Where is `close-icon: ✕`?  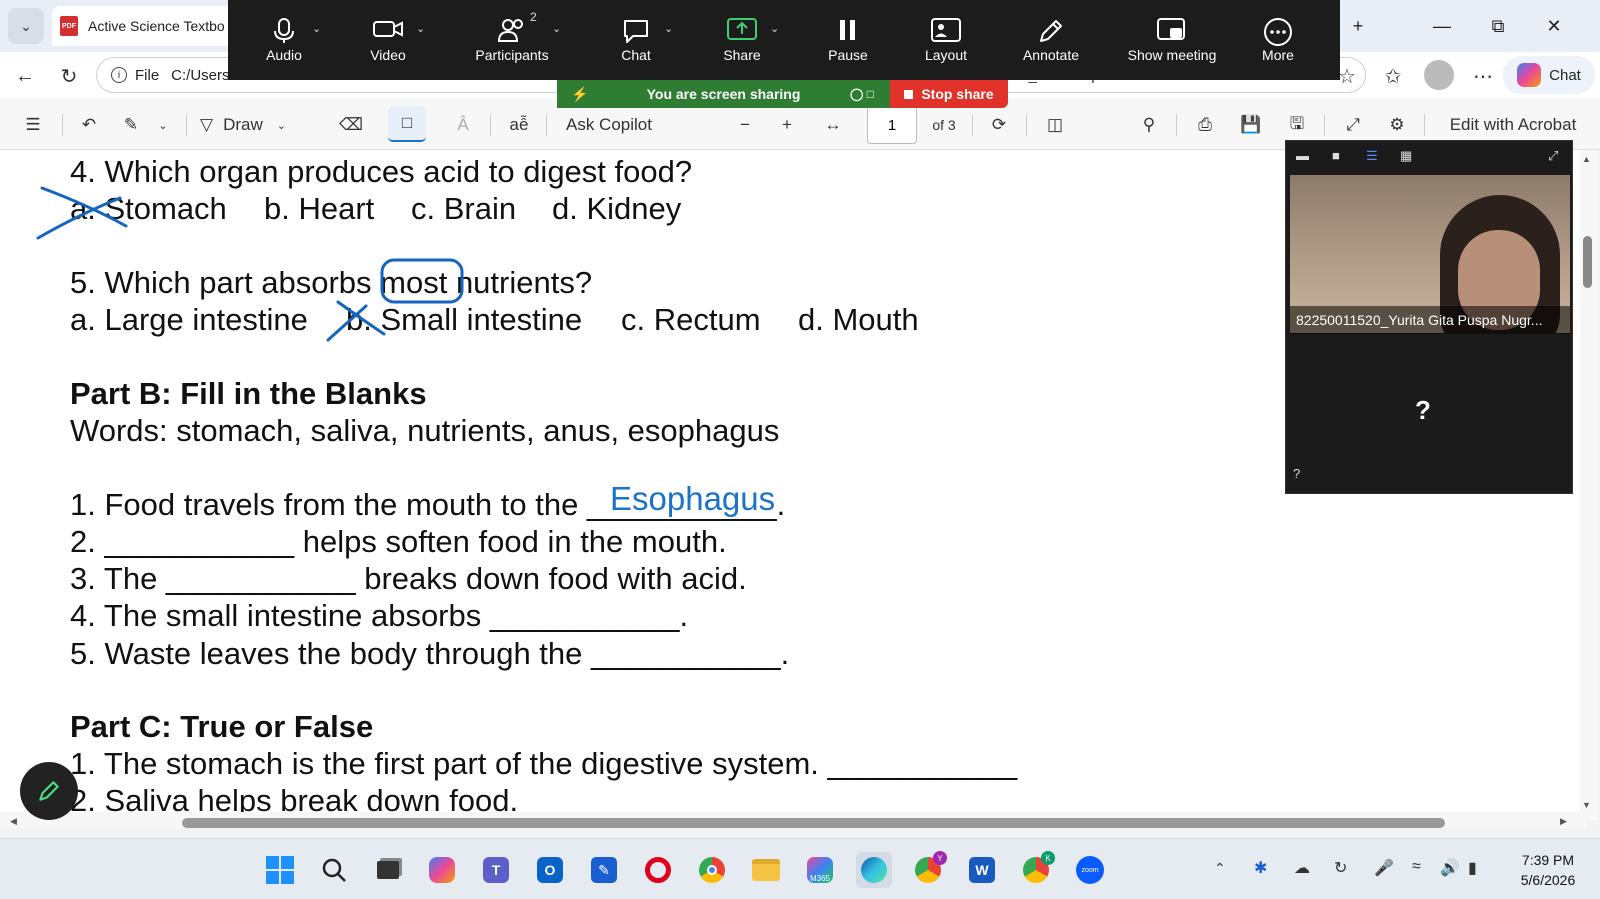 close-icon: ✕ is located at coordinates (1554, 26).